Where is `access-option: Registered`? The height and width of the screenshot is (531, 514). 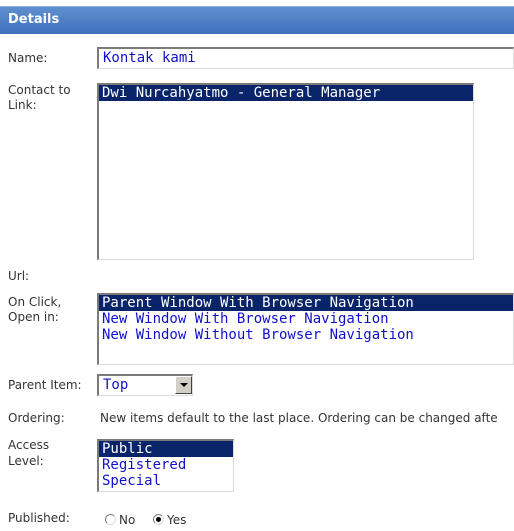
access-option: Registered is located at coordinates (166, 465).